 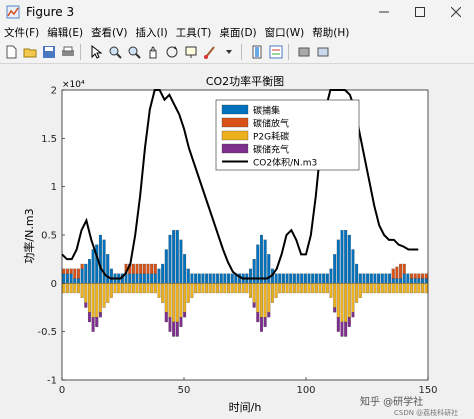 I want to click on hide-plot-tools-button, so click(x=303, y=52).